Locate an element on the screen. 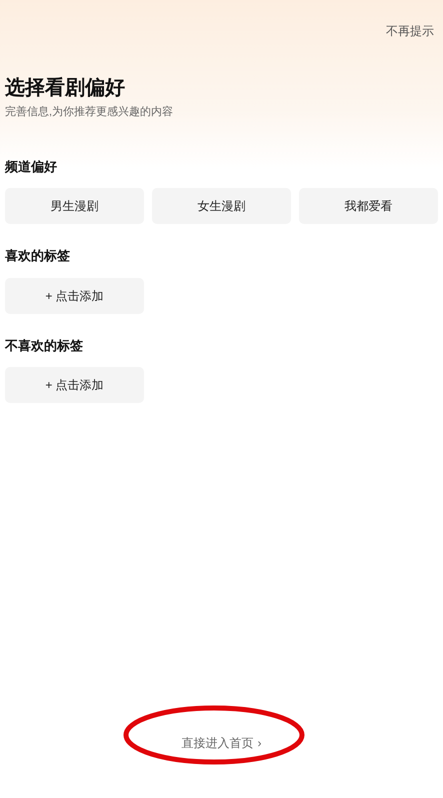  section-heading: 不喜欢的标签 is located at coordinates (44, 345).